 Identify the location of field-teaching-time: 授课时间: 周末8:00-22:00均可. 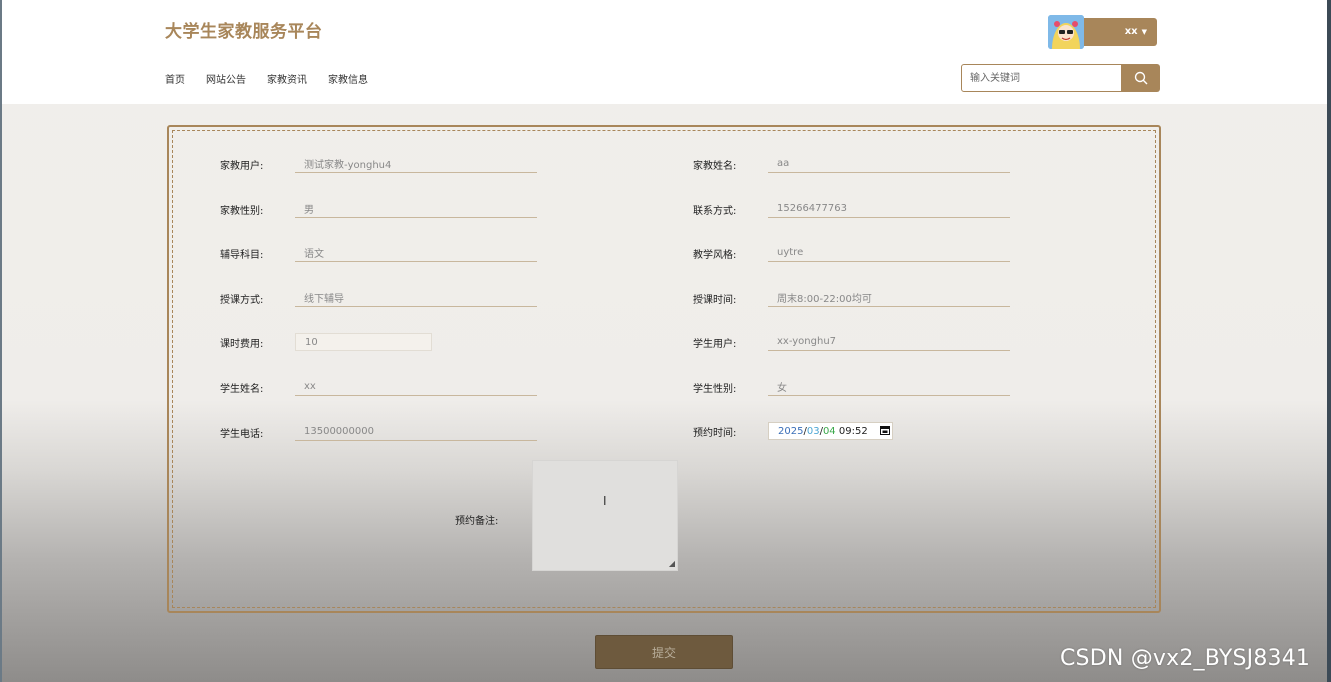
(851, 298).